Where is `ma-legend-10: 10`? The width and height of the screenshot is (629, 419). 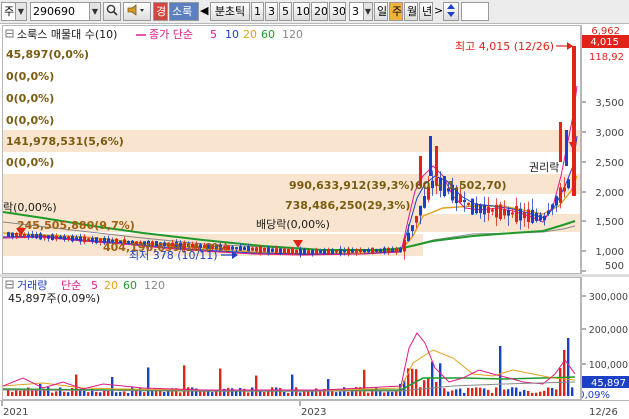 ma-legend-10: 10 is located at coordinates (232, 34).